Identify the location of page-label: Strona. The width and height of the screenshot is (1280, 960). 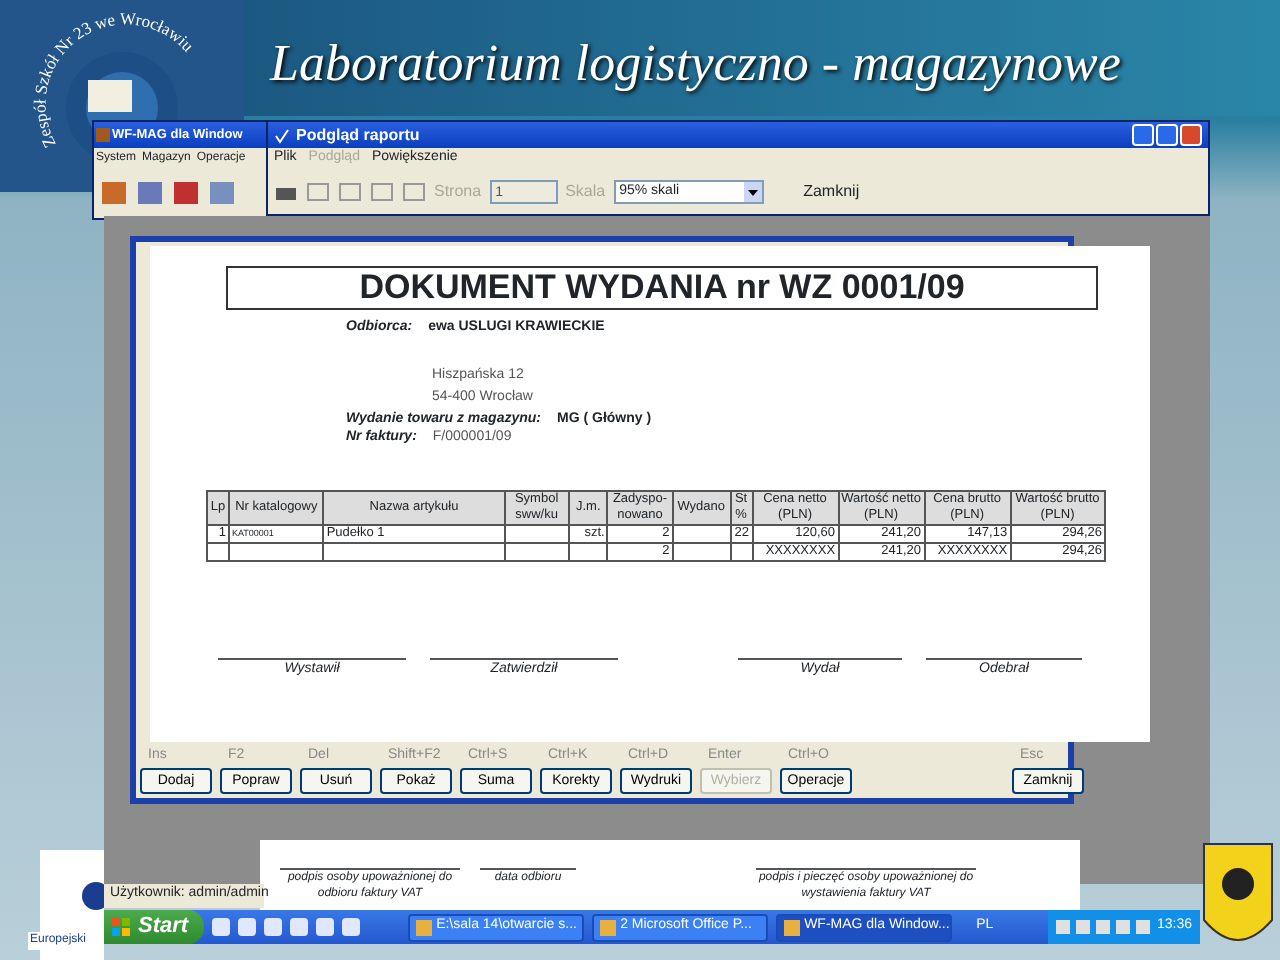
(458, 192).